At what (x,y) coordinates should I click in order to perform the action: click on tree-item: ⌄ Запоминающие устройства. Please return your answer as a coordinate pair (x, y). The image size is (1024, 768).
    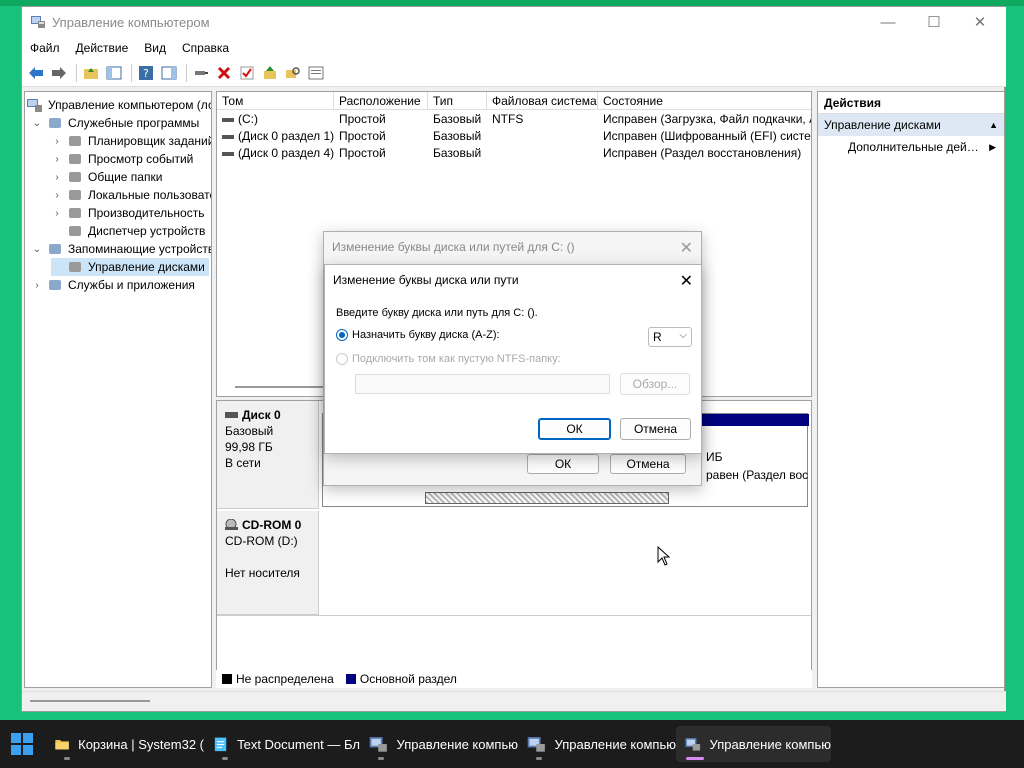
    Looking at the image, I should click on (121, 249).